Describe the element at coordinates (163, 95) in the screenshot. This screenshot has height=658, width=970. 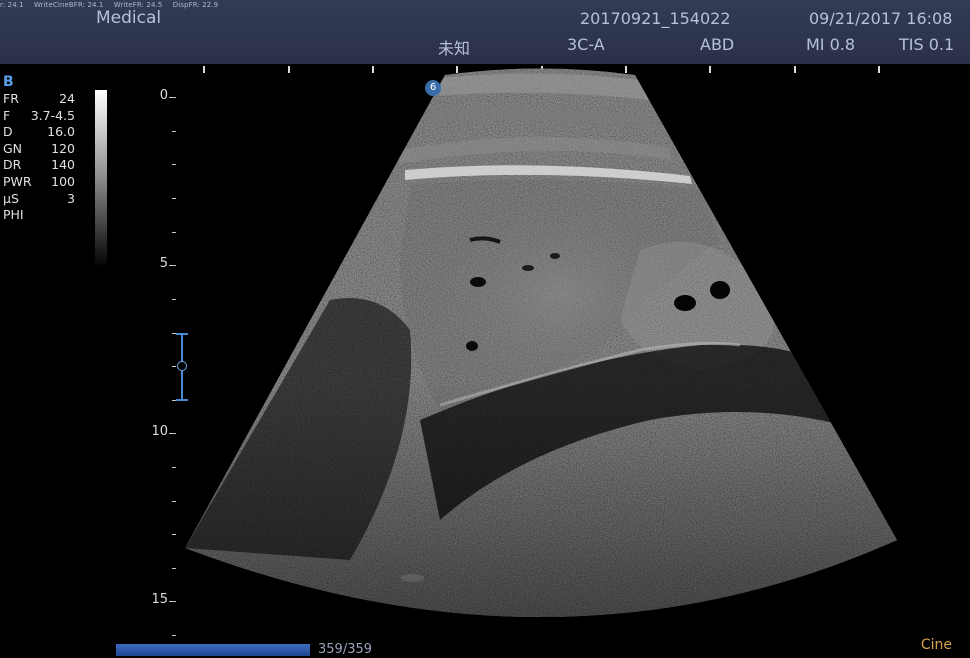
I see `depth-label: 0` at that location.